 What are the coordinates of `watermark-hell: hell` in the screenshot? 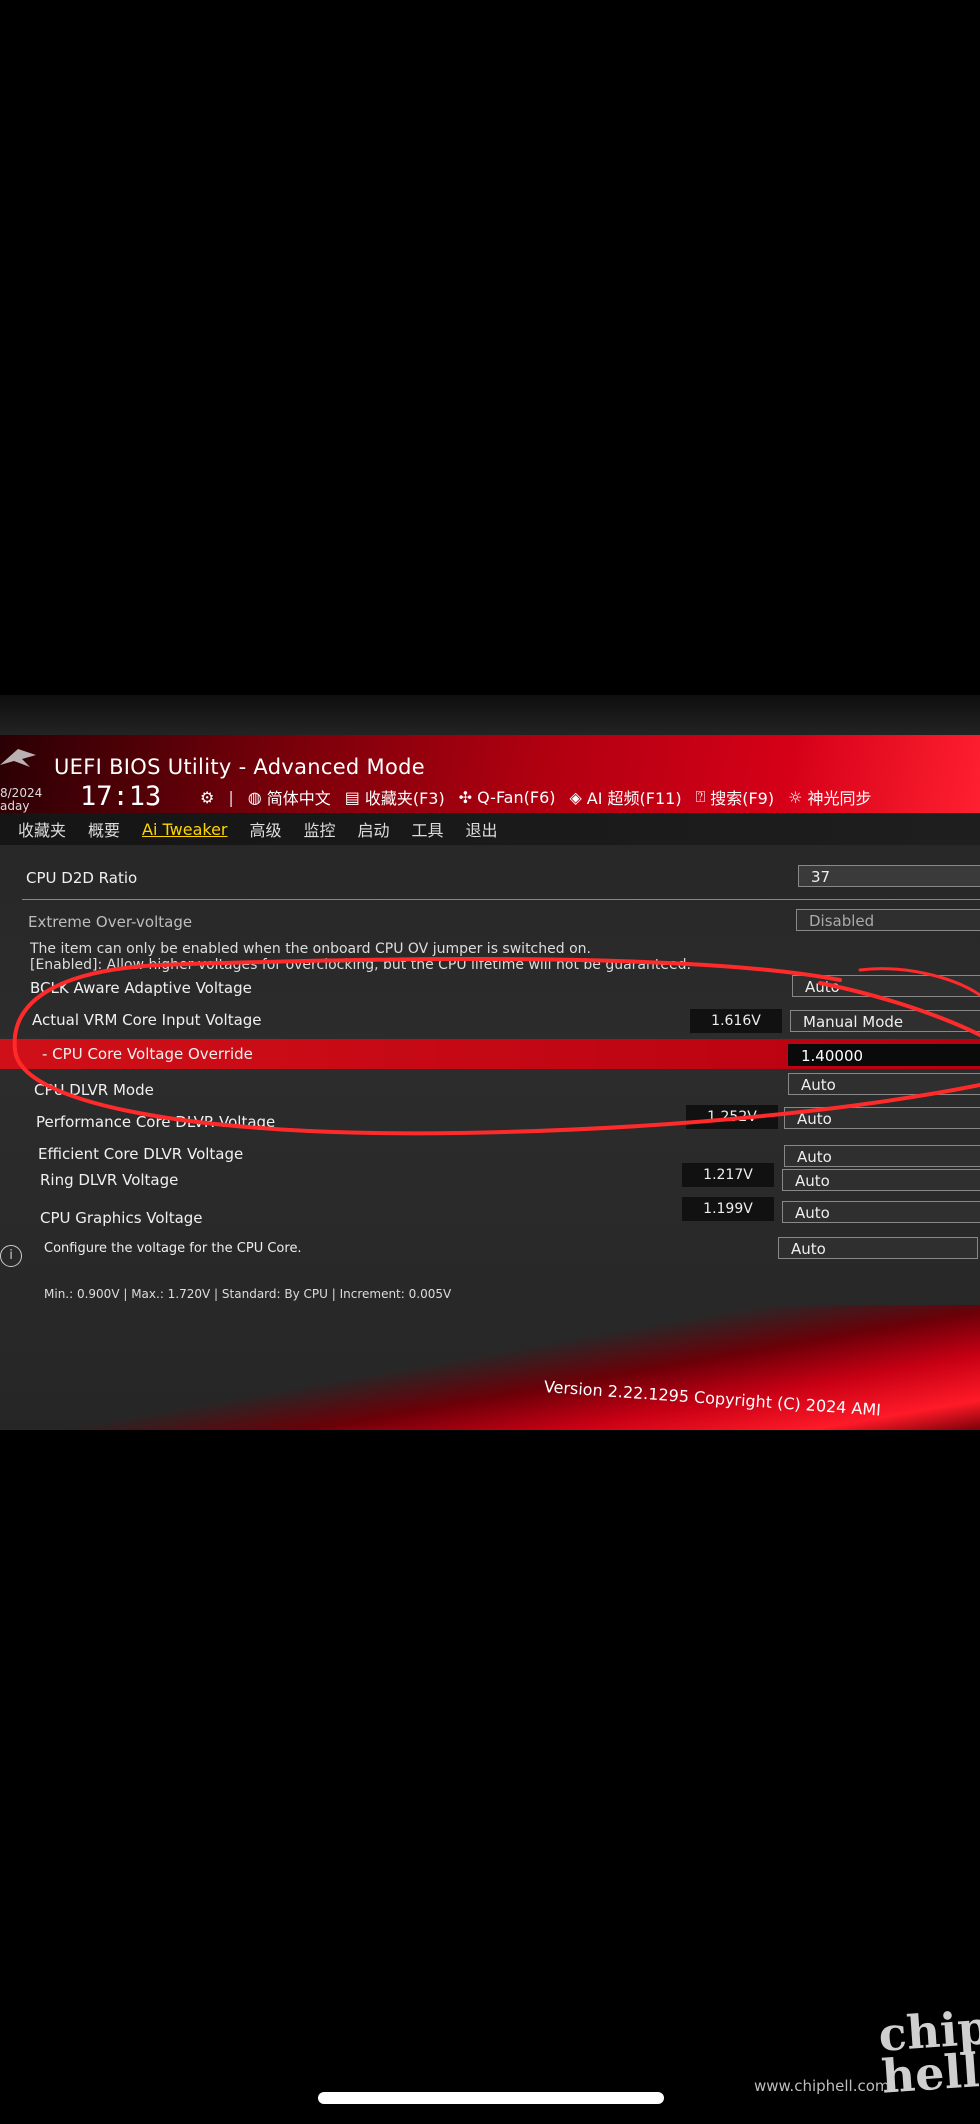 It's located at (929, 2073).